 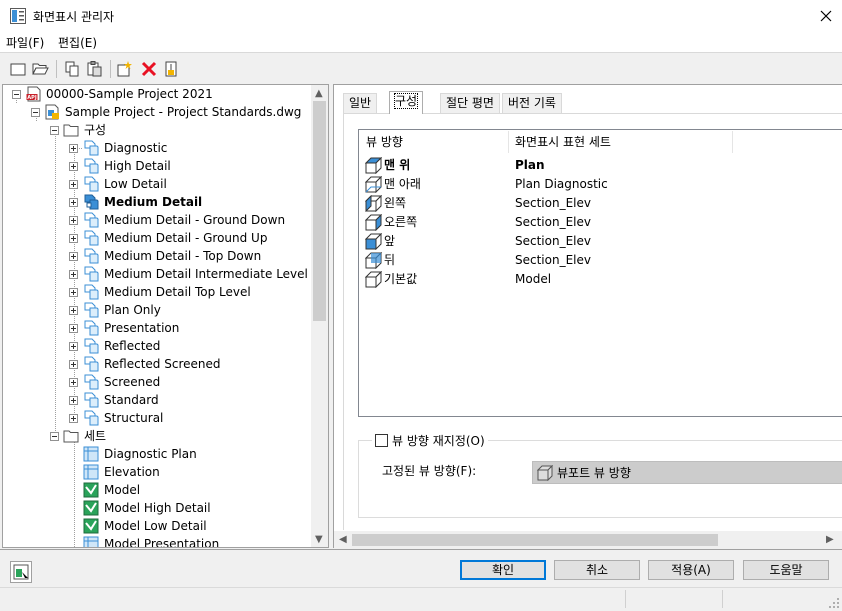 What do you see at coordinates (826, 16) in the screenshot?
I see `close-button` at bounding box center [826, 16].